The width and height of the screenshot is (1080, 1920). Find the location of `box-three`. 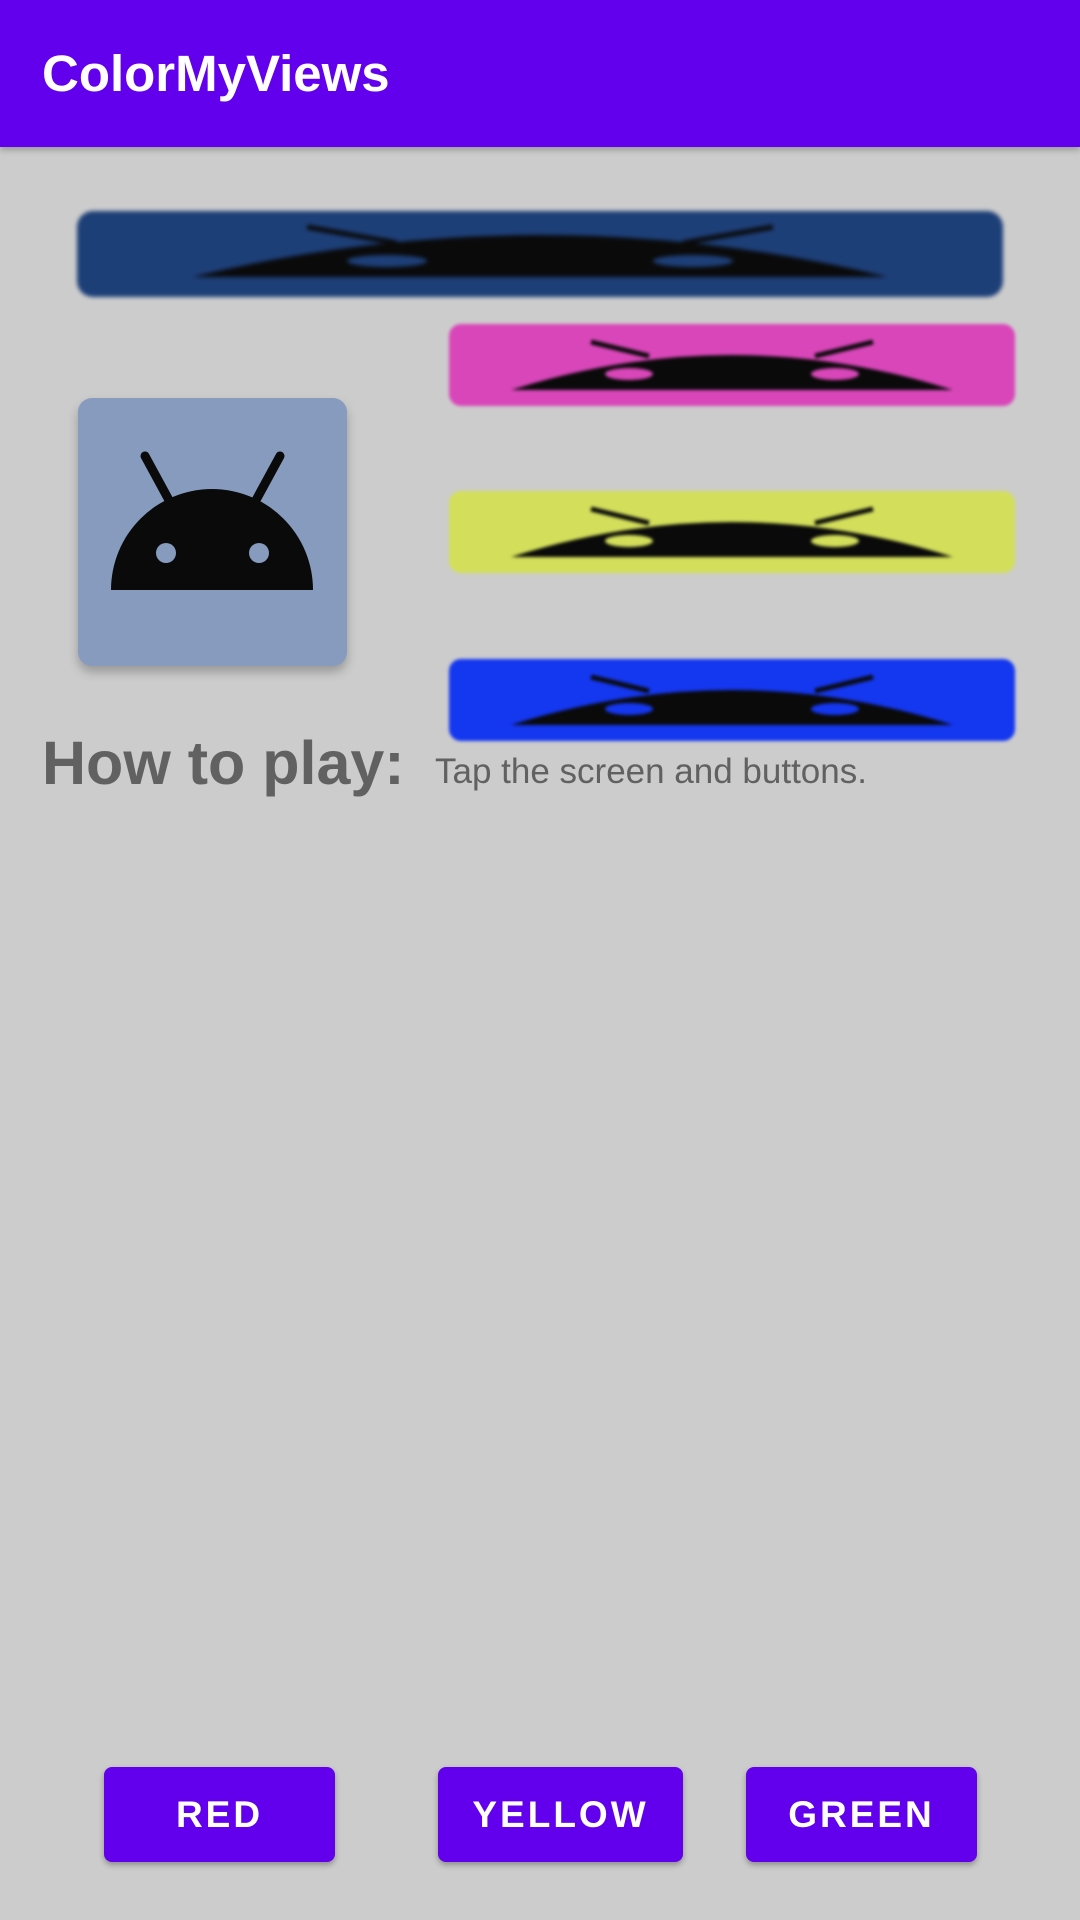

box-three is located at coordinates (732, 365).